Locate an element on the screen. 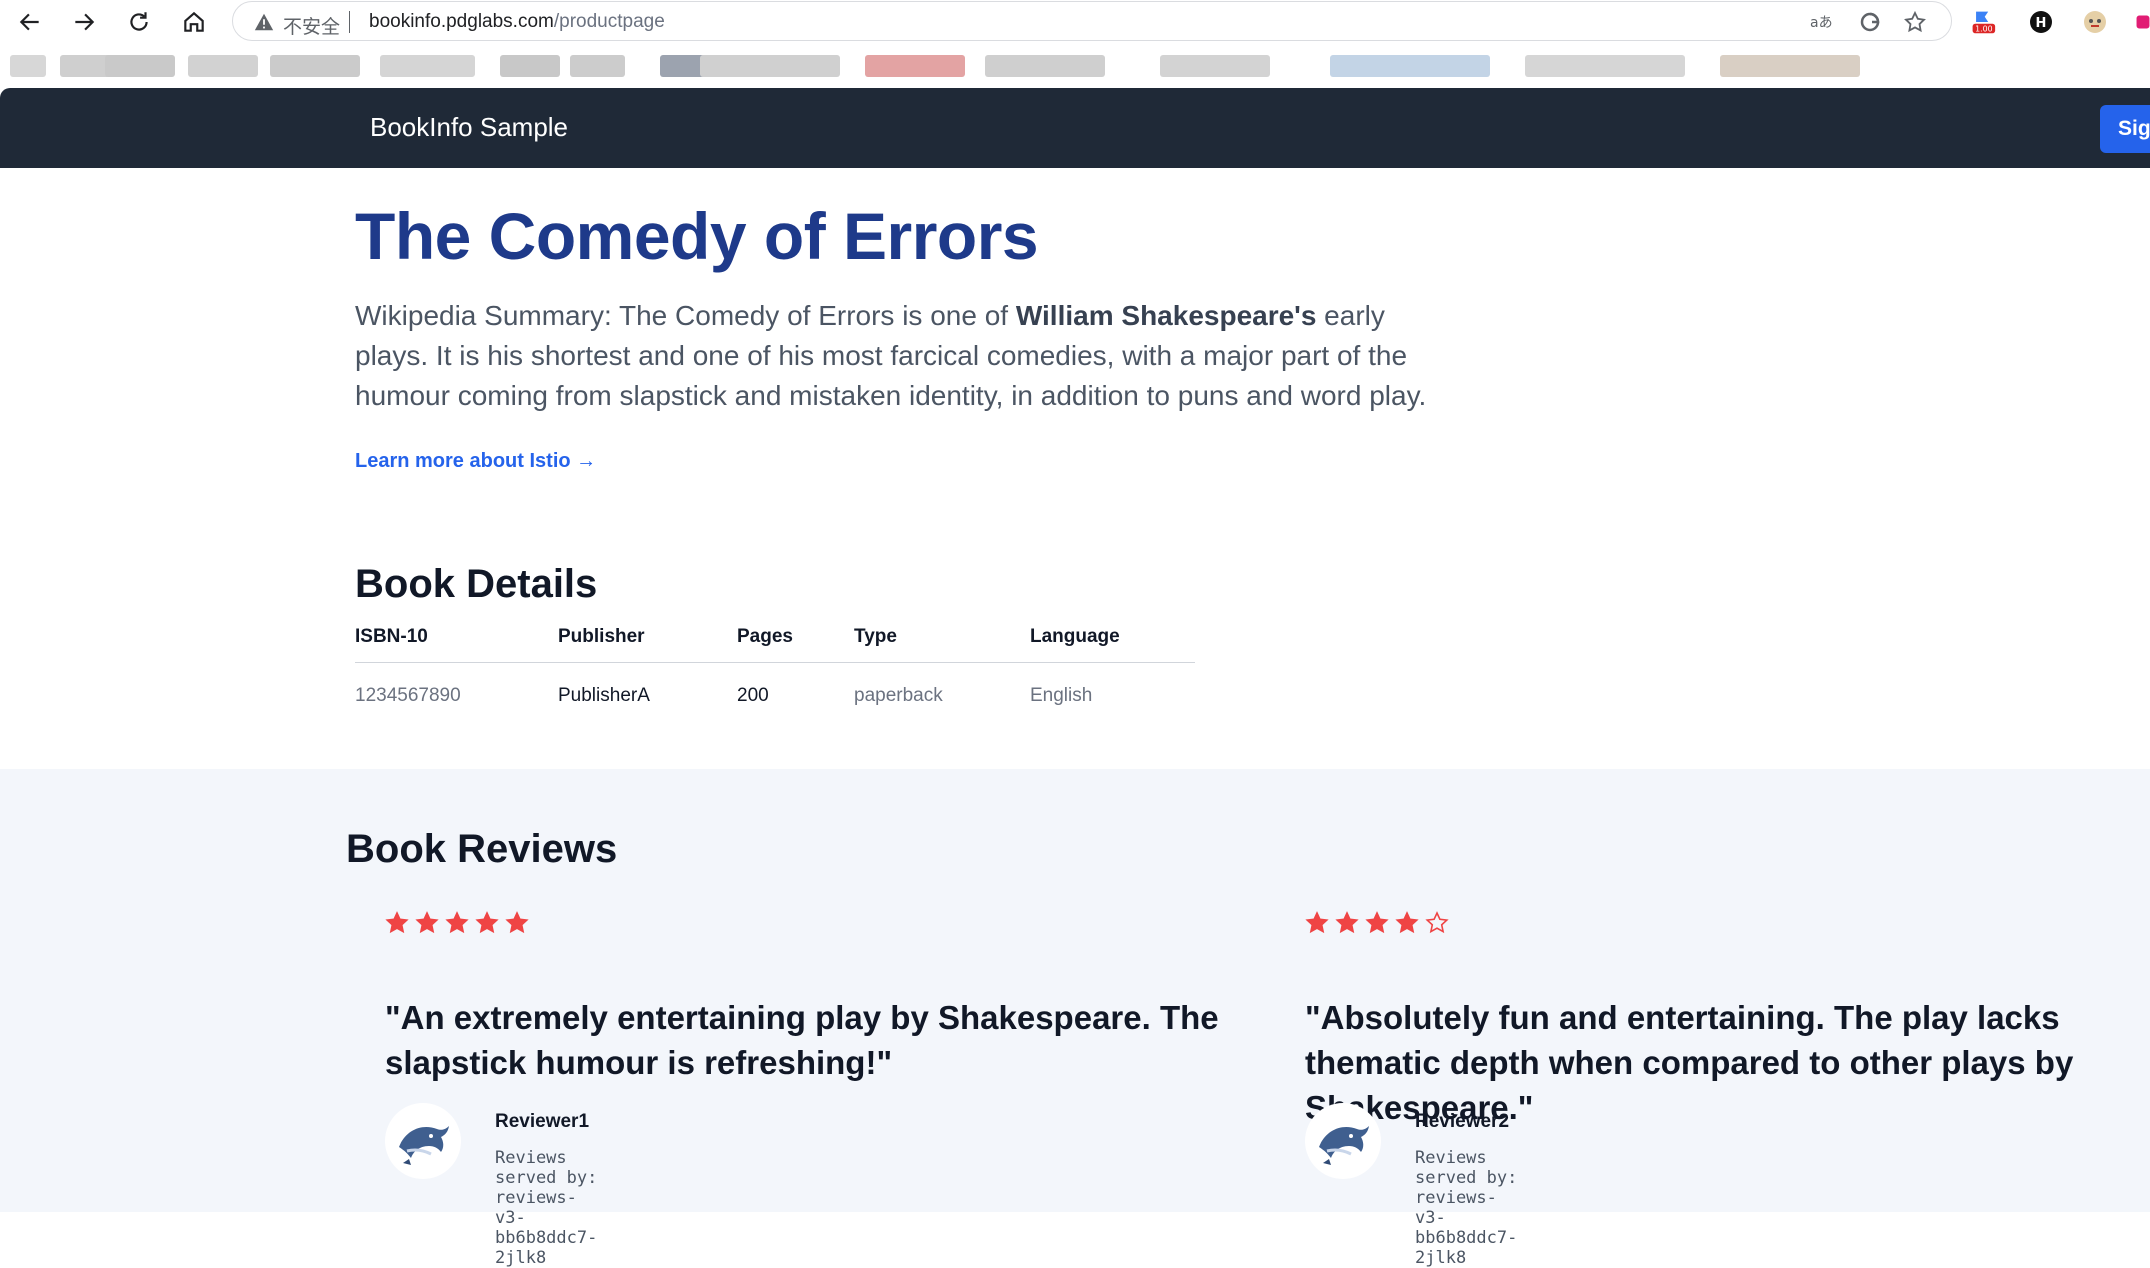  arrow-right-icon is located at coordinates (85, 22).